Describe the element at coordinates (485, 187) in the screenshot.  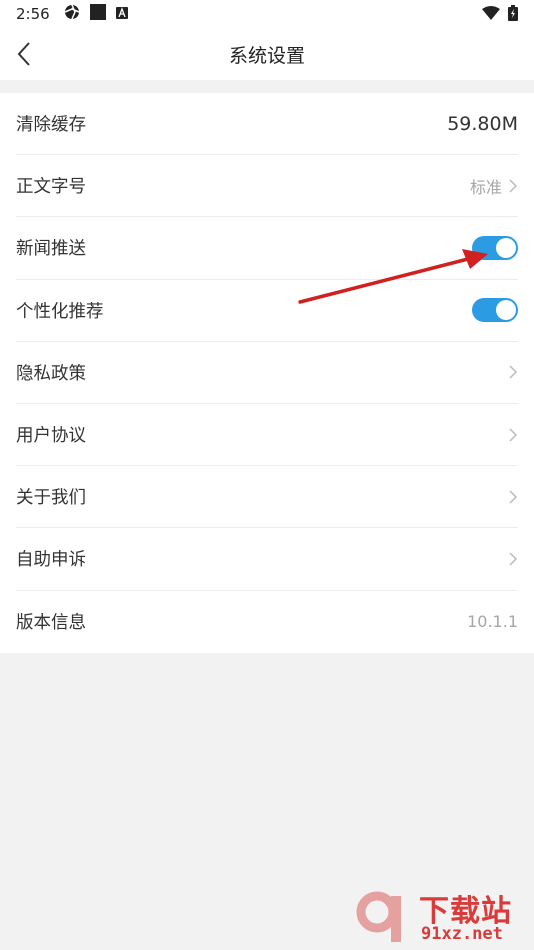
I see `font-size-value: 标准` at that location.